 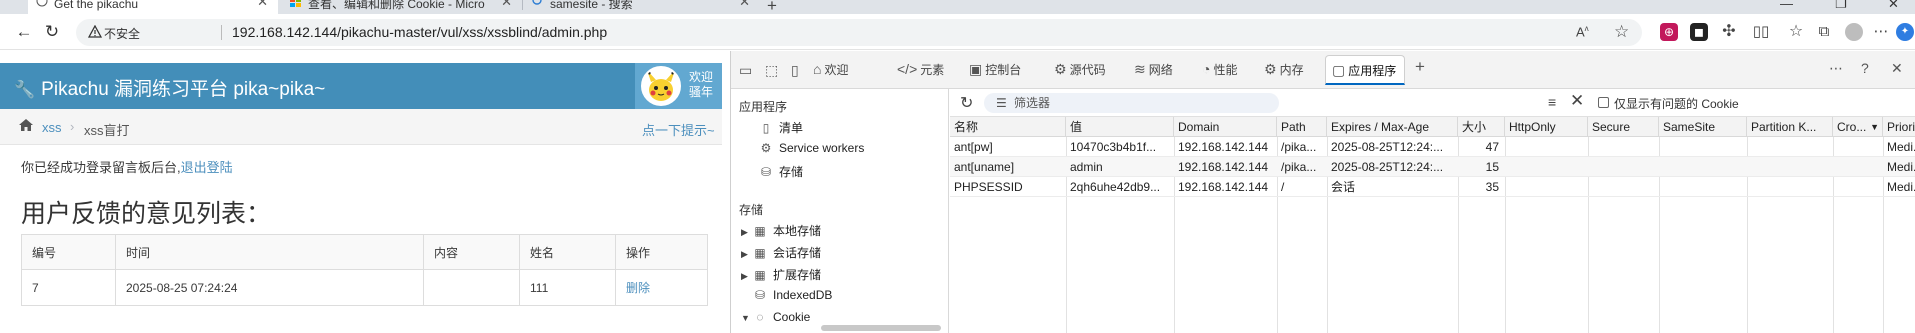 I want to click on home-icon, so click(x=26, y=127).